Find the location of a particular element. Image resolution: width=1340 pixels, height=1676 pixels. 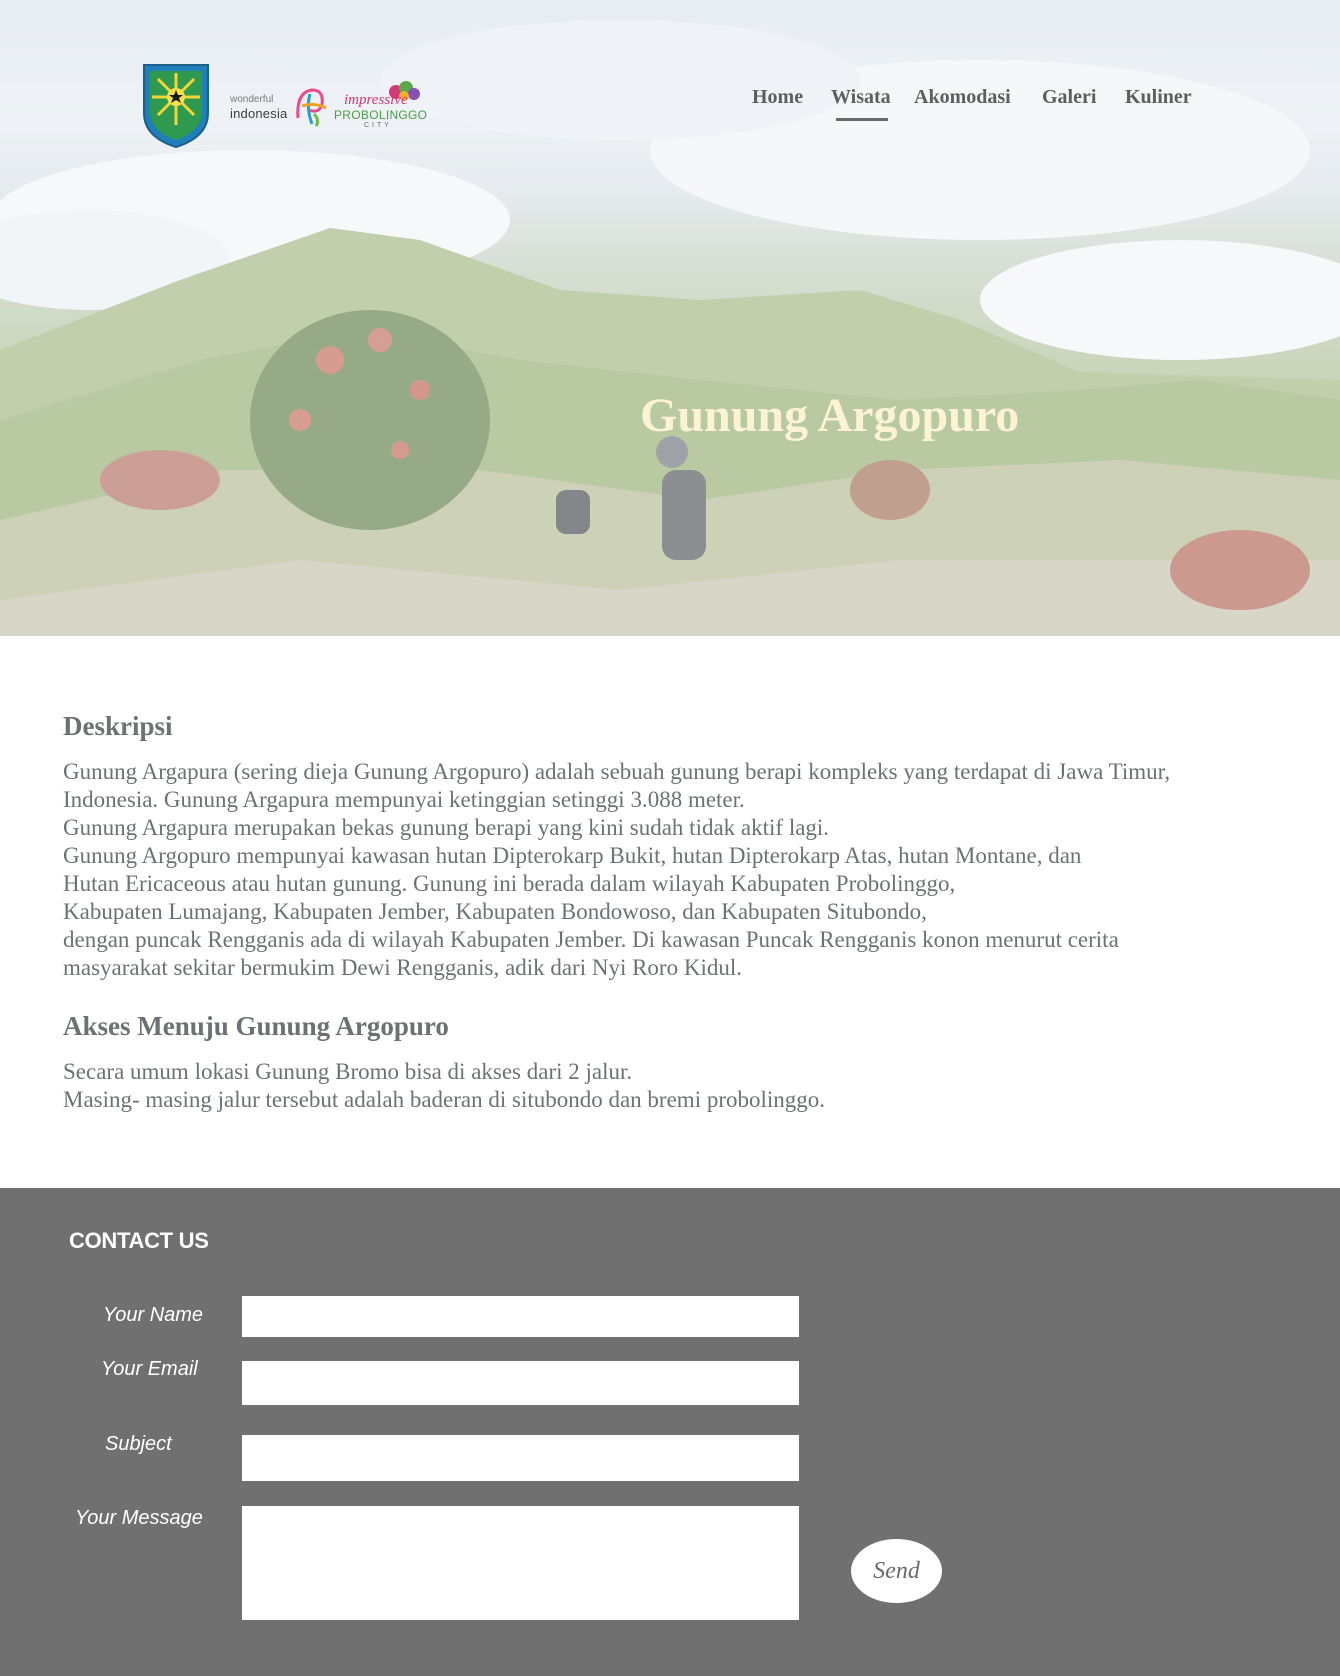

nav-galeri: Galeri is located at coordinates (1069, 97).